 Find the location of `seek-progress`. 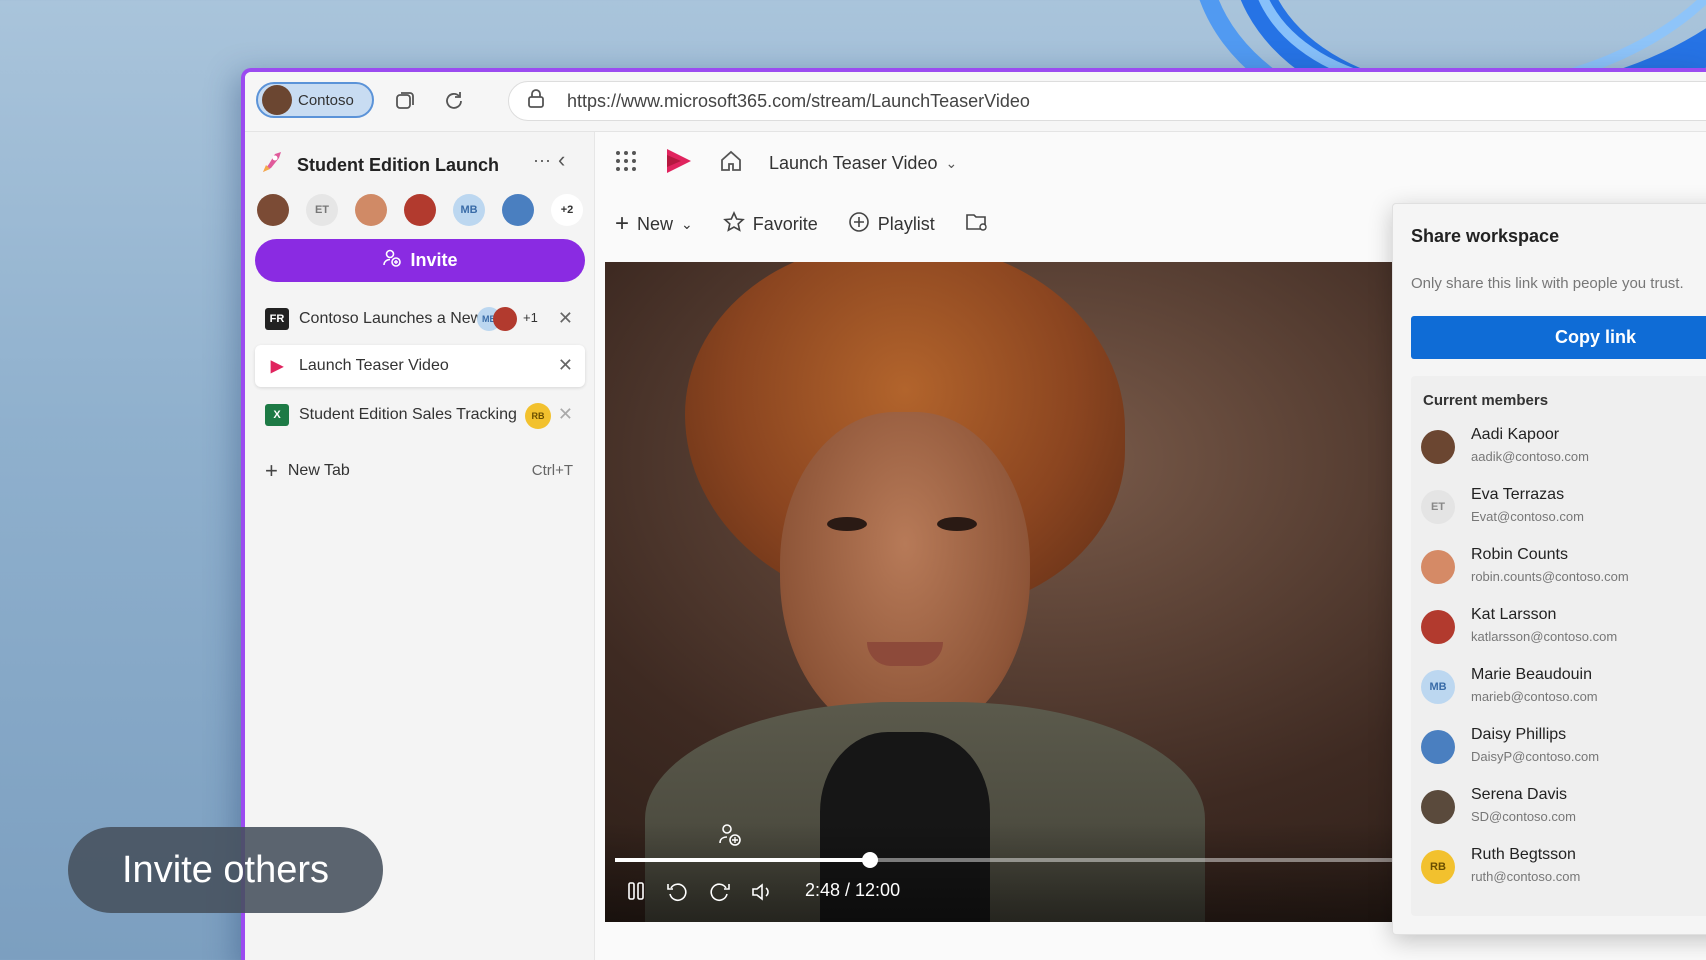

seek-progress is located at coordinates (743, 860).